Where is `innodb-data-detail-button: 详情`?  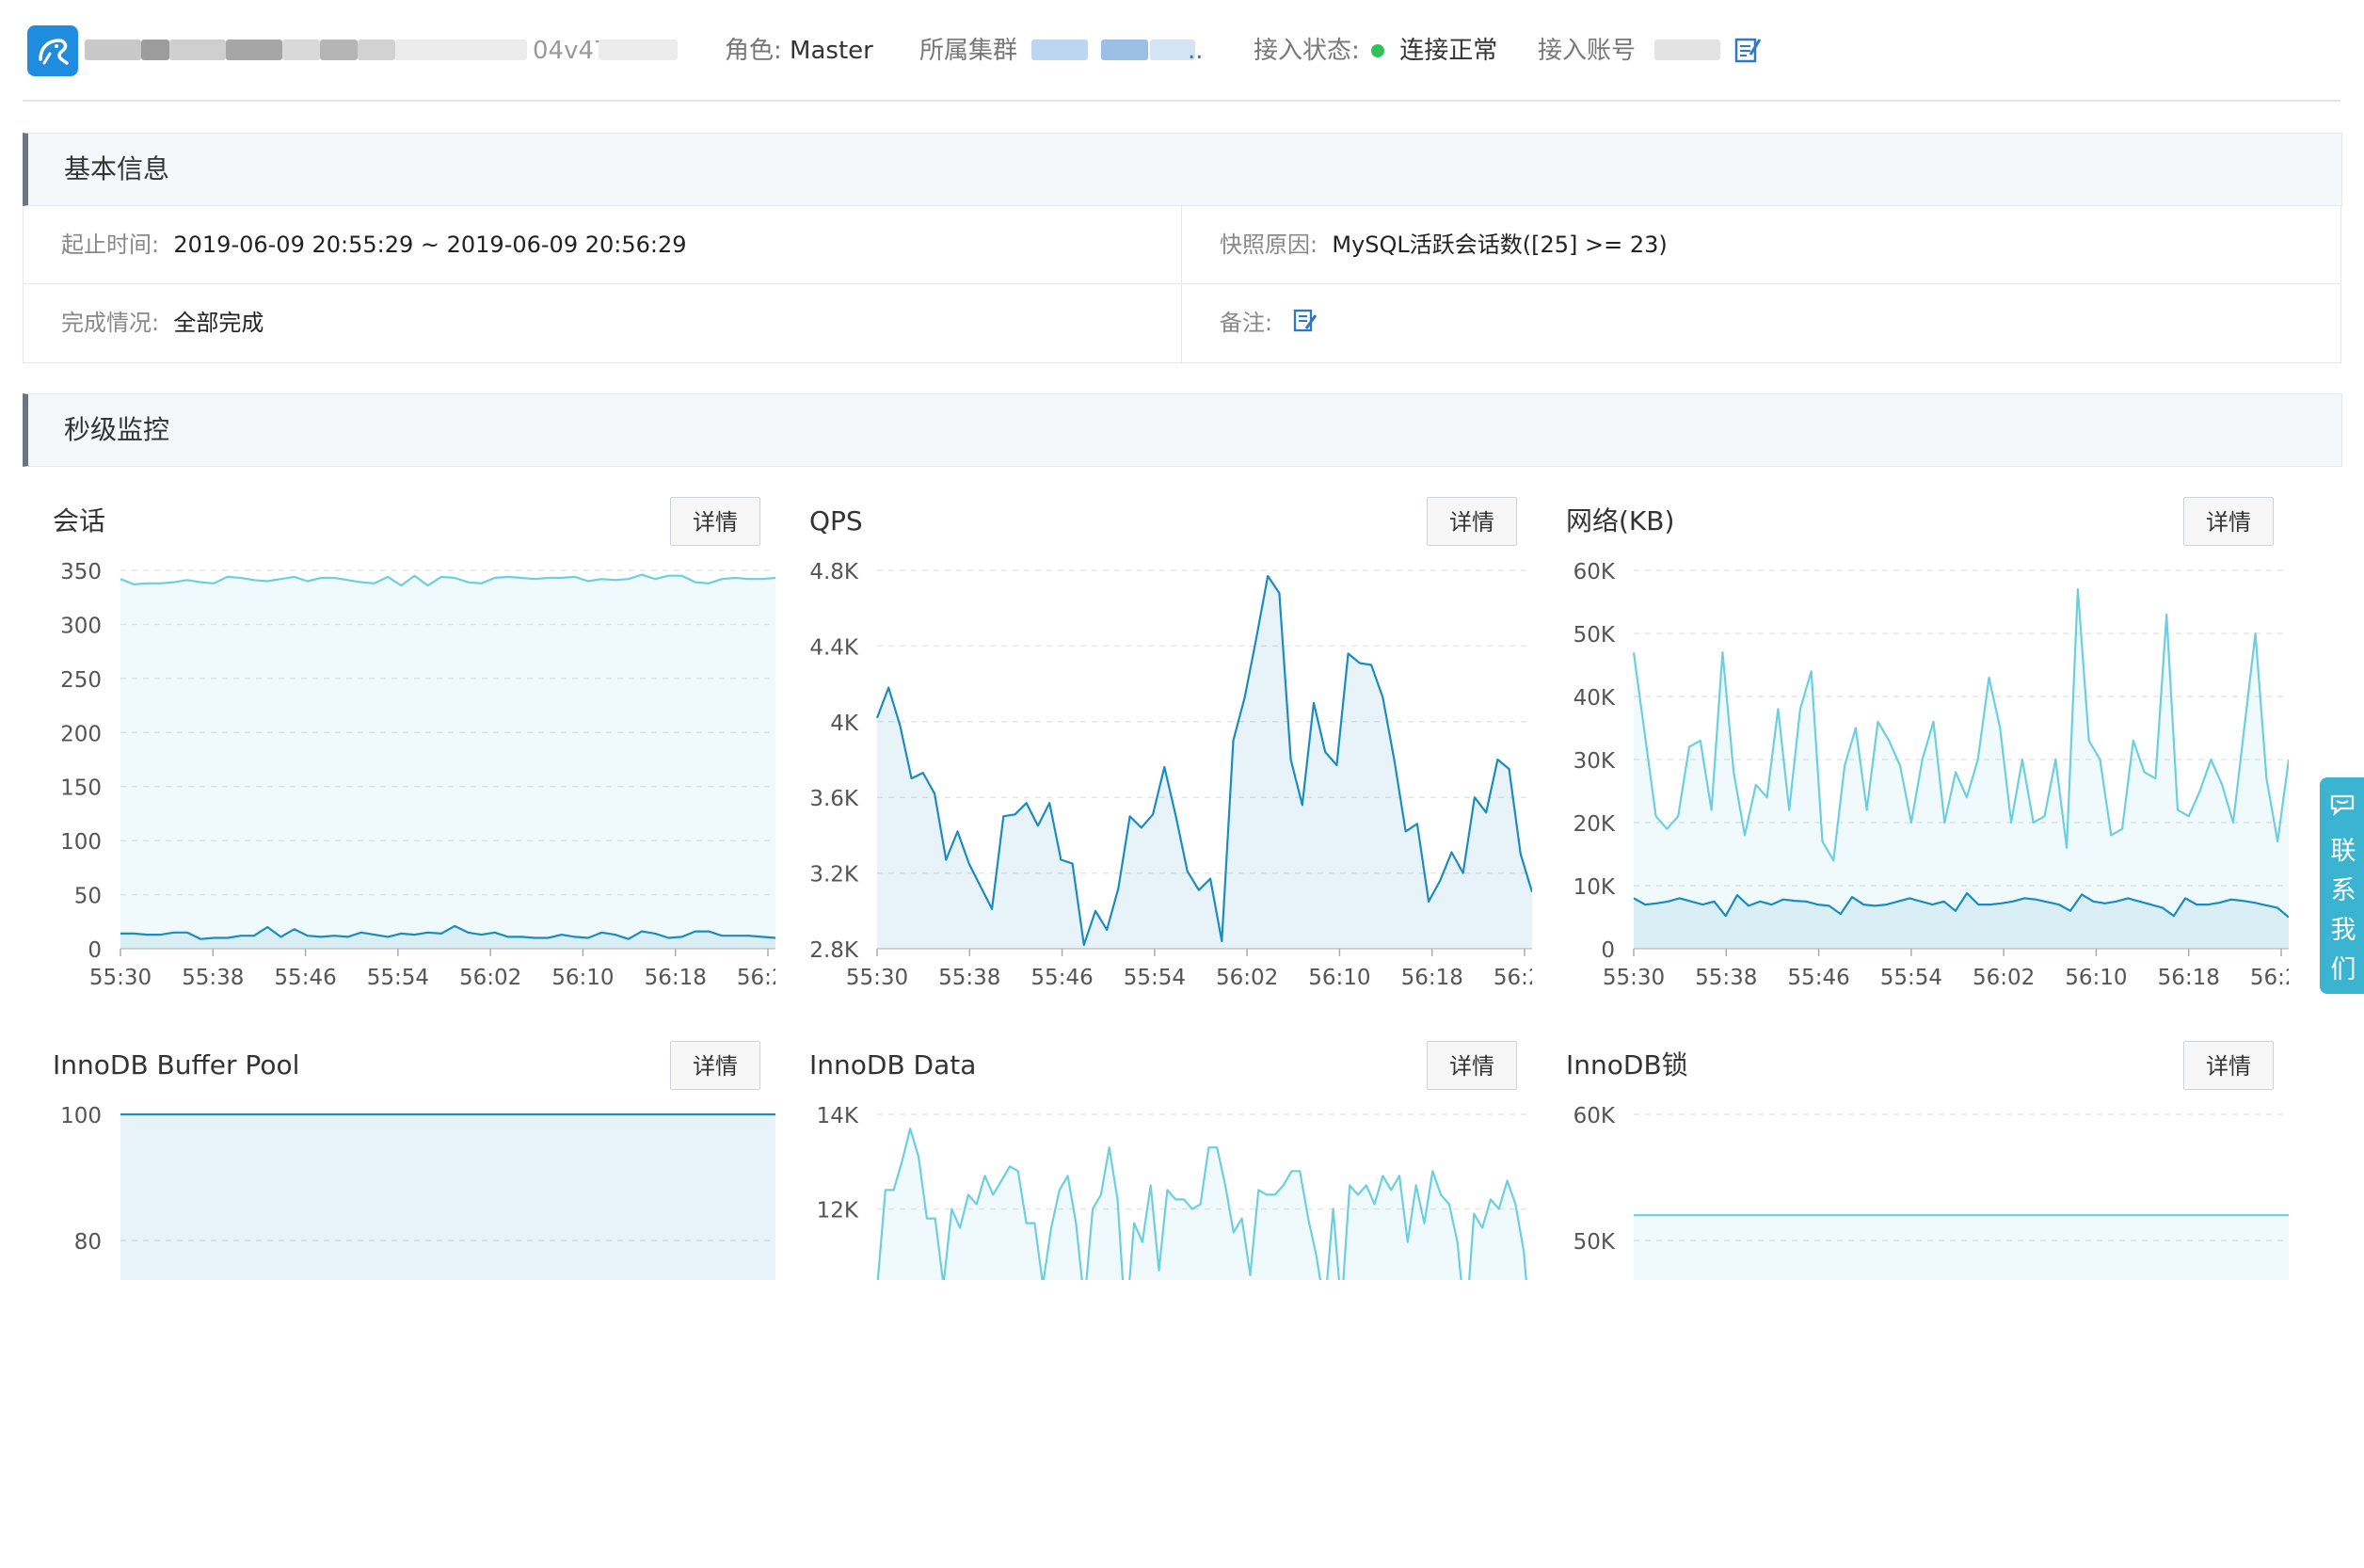 innodb-data-detail-button: 详情 is located at coordinates (1472, 1065).